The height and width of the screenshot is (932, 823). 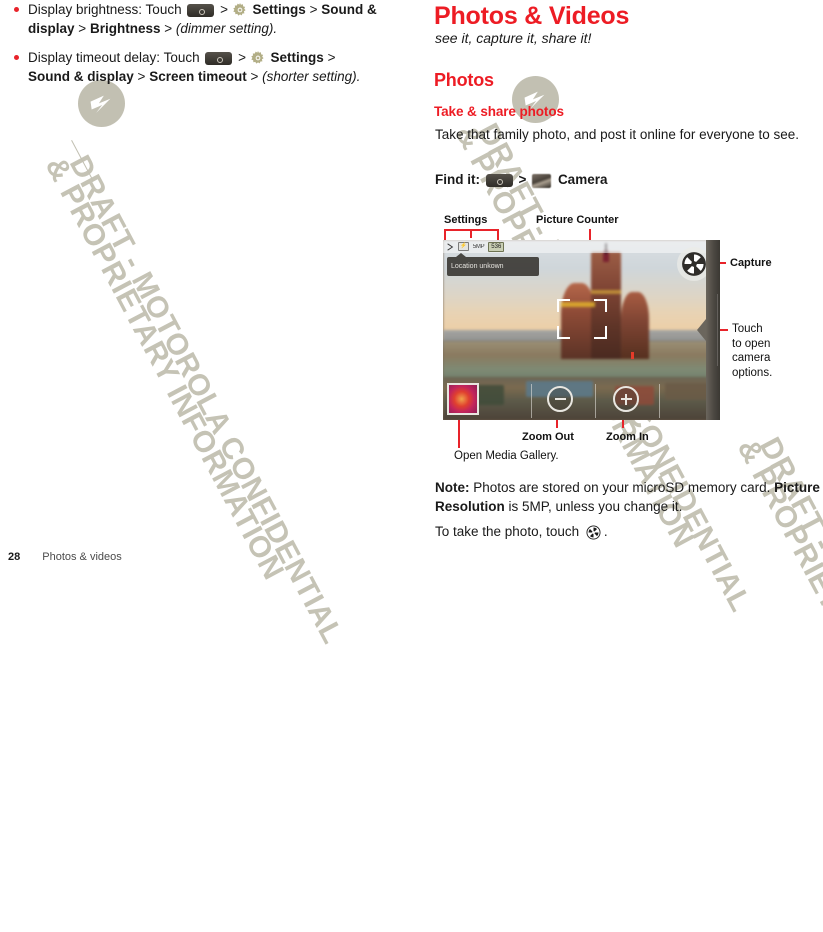 I want to click on focus-corner-bl, so click(x=563, y=333).